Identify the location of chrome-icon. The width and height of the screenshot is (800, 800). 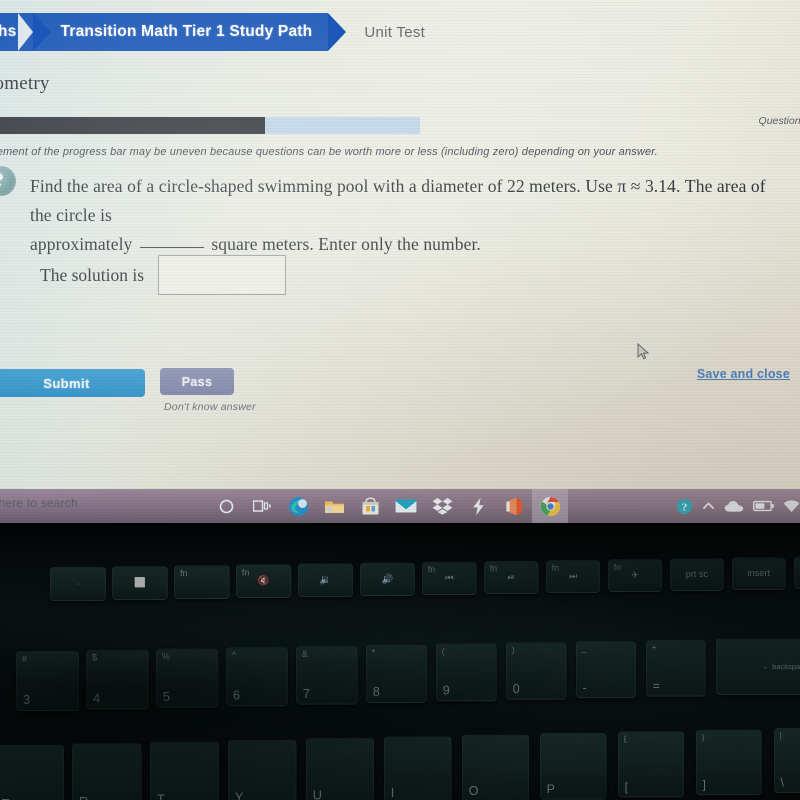
(550, 506).